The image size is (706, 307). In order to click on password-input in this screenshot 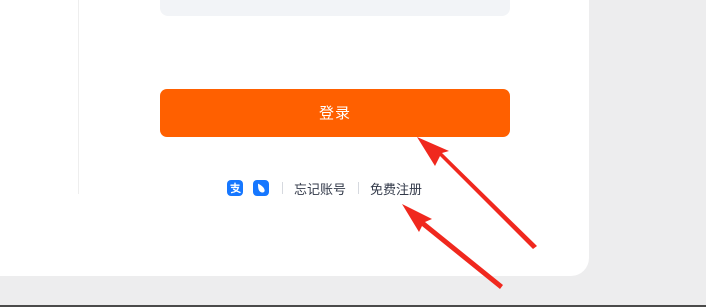, I will do `click(335, 8)`.